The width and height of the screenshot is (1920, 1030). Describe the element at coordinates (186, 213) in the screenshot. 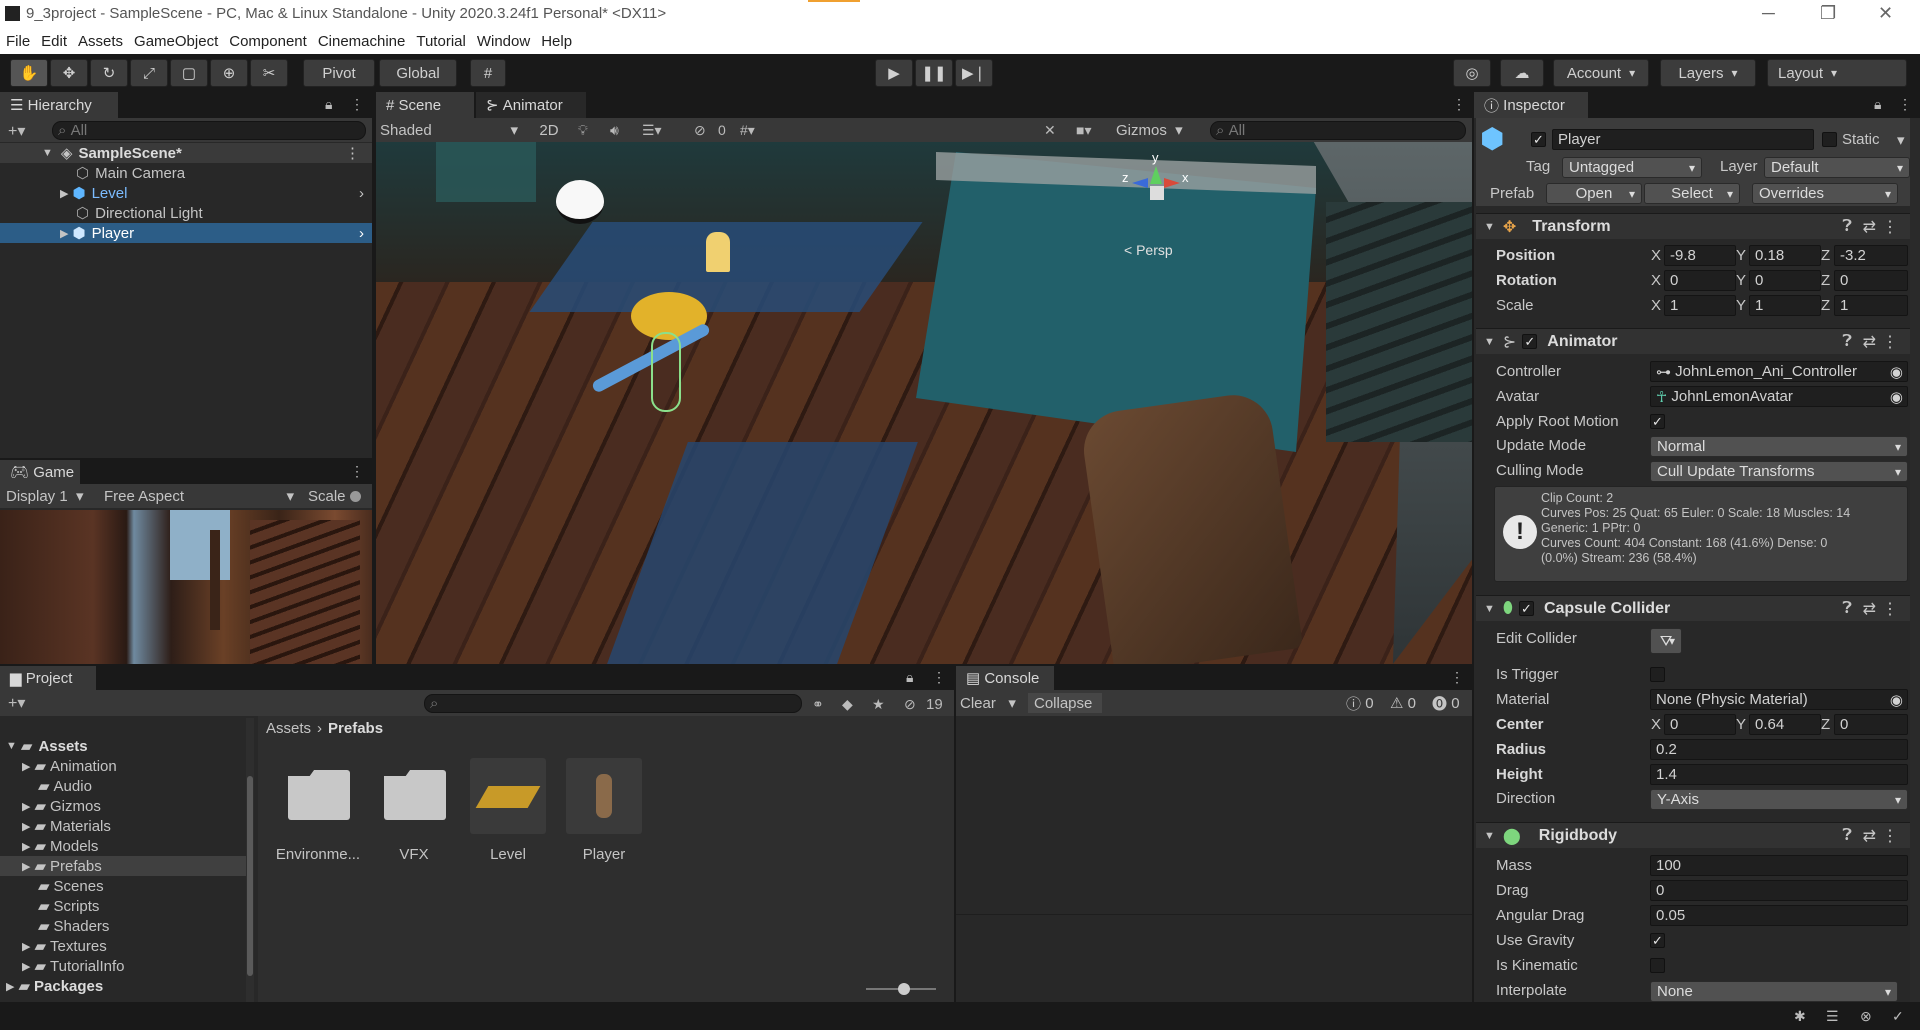

I see `hierarchy-item-directional-light: ⬡ Directional Light` at that location.